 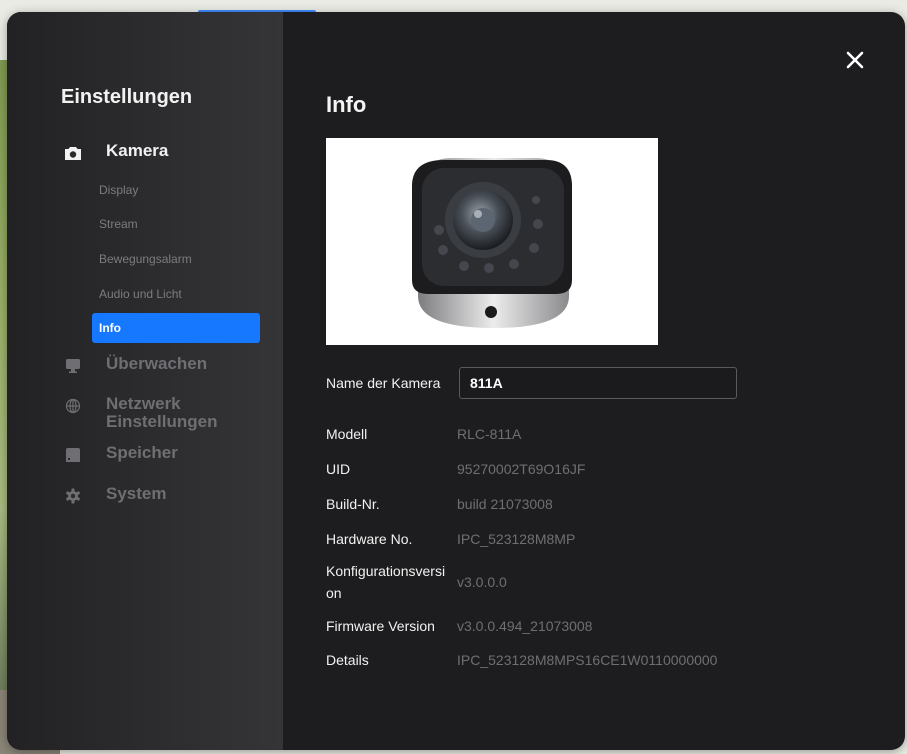 I want to click on sidebar-title: Einstellungen, so click(x=127, y=97).